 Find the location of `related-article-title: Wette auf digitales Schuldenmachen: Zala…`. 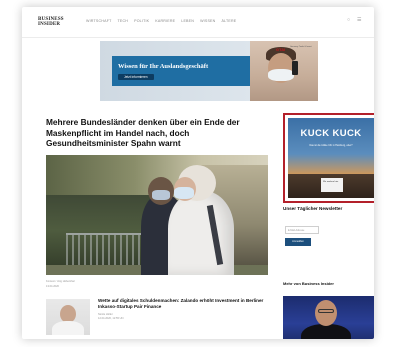

related-article-title: Wette auf digitales Schuldenmachen: Zala… is located at coordinates (183, 303).